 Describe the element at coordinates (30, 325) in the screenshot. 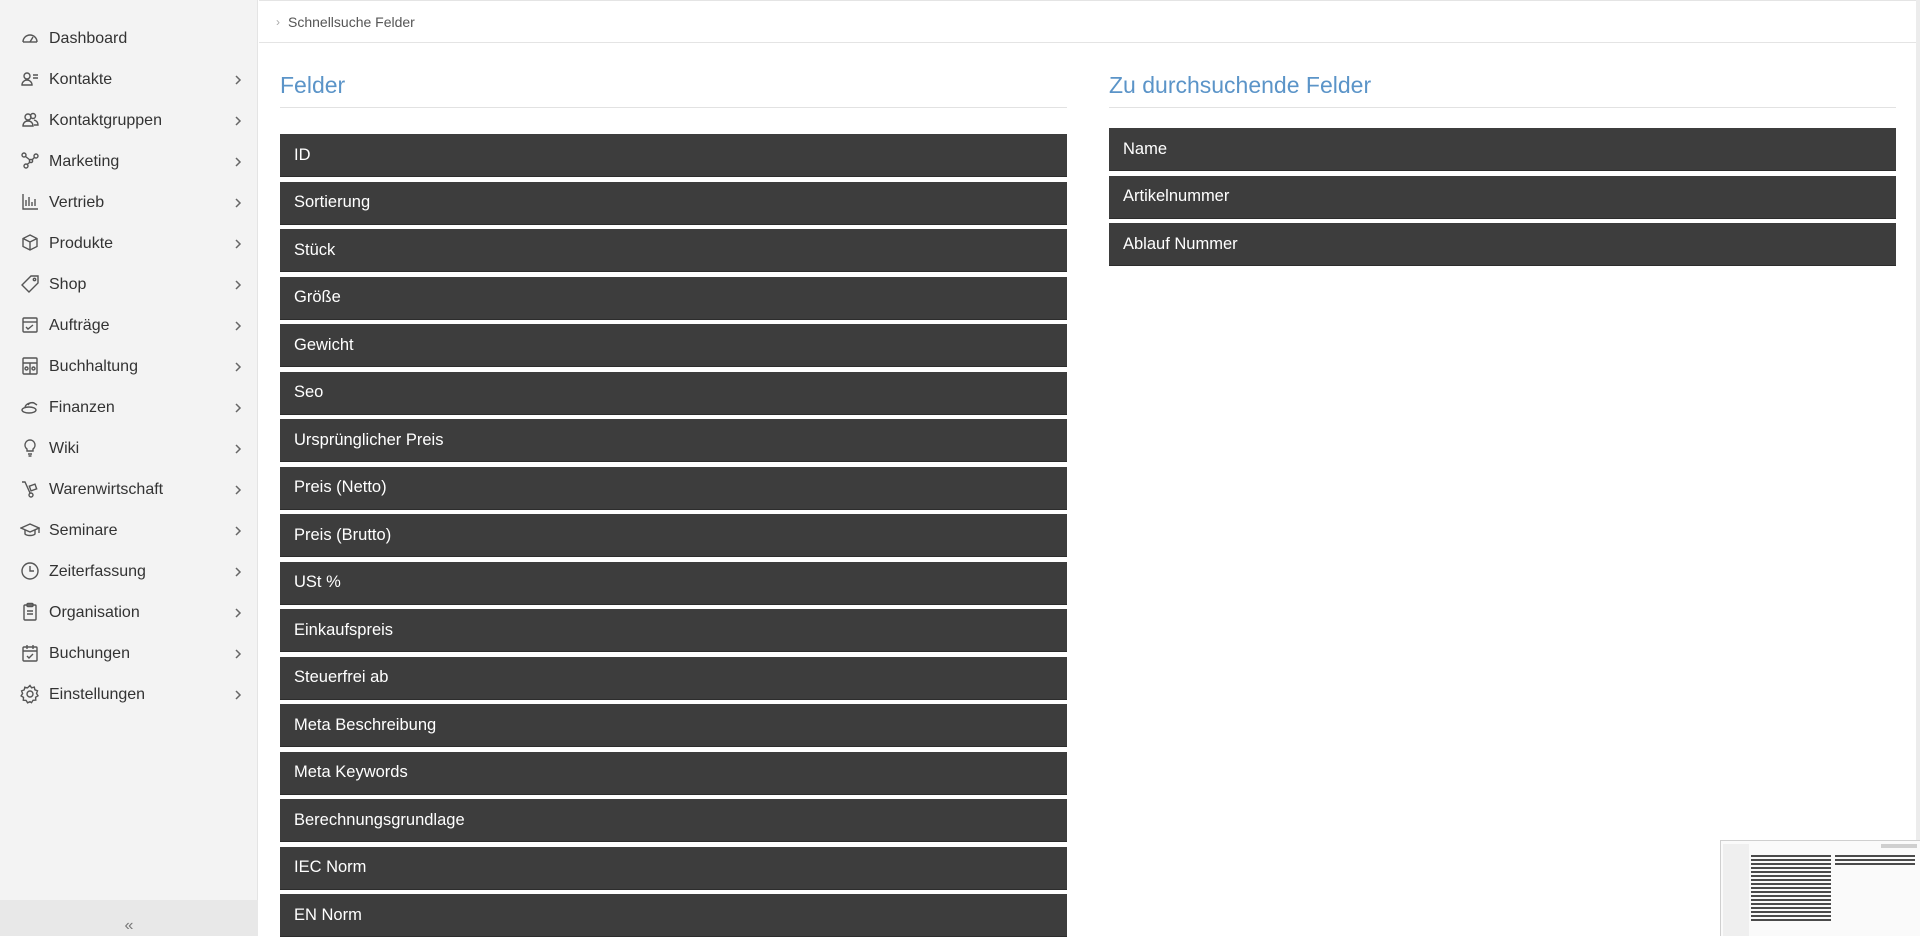

I see `orders-icon` at that location.